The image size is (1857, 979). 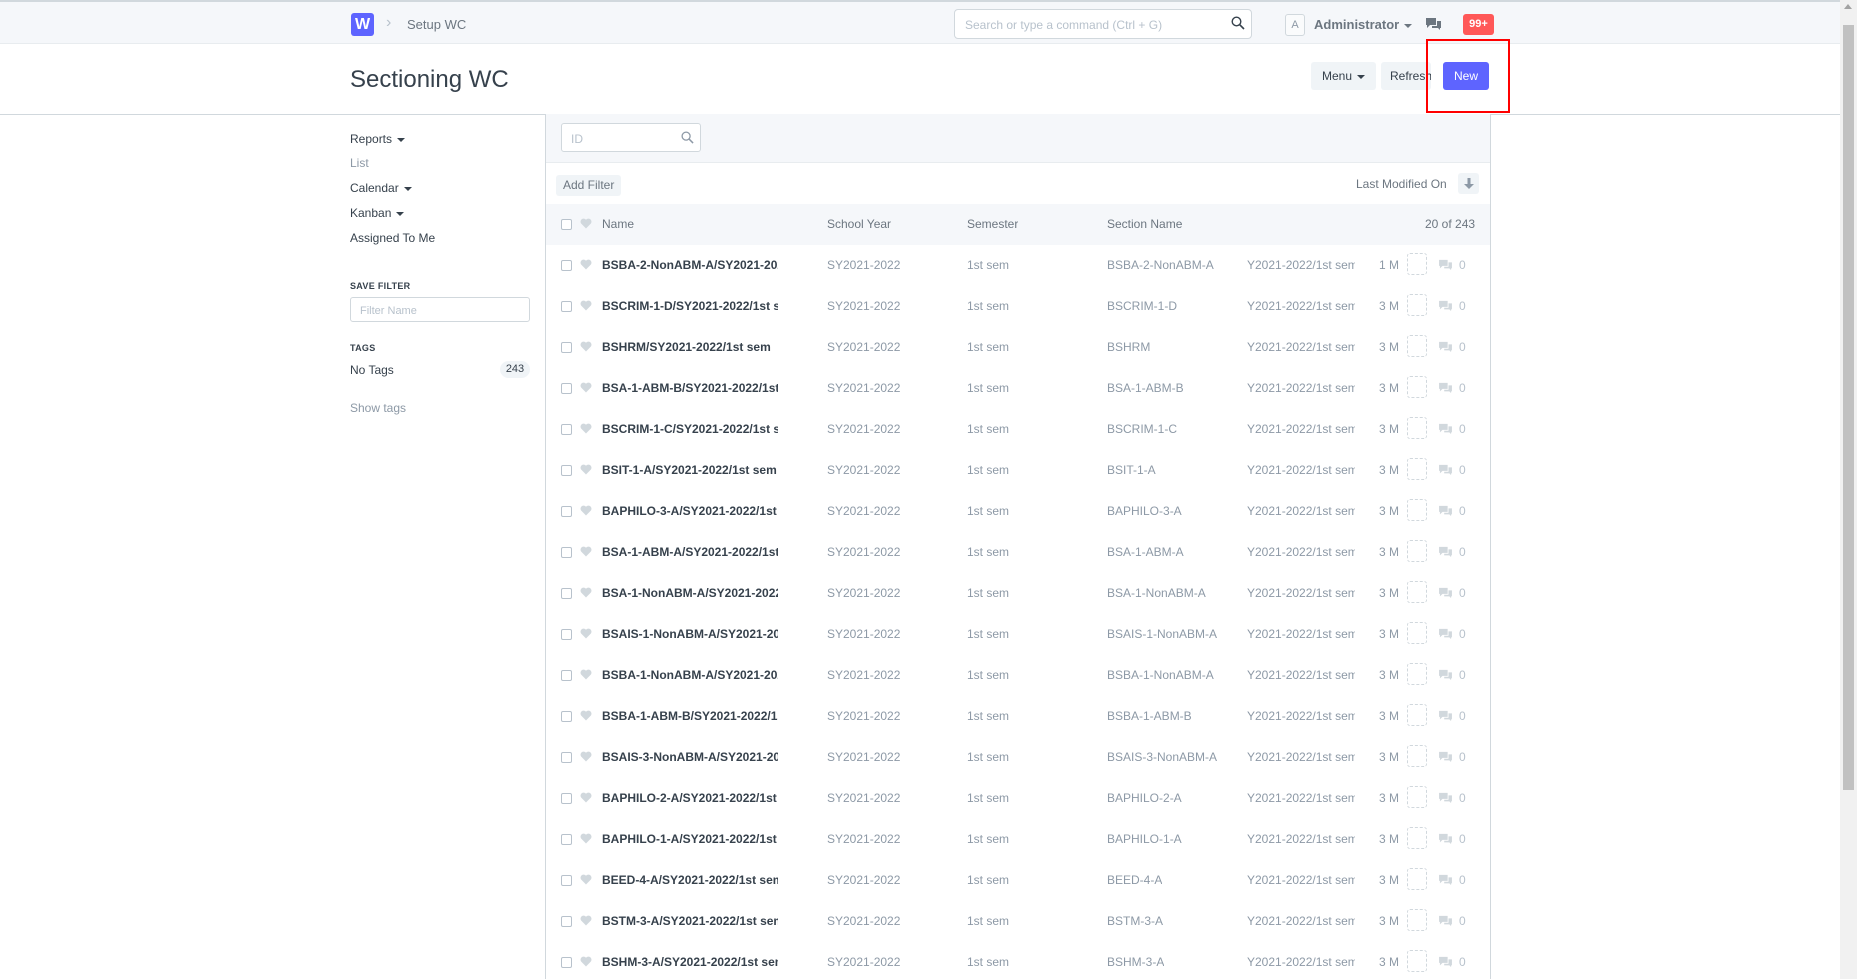 What do you see at coordinates (1144, 511) in the screenshot?
I see `row-section-name: BAPHILO-3-A` at bounding box center [1144, 511].